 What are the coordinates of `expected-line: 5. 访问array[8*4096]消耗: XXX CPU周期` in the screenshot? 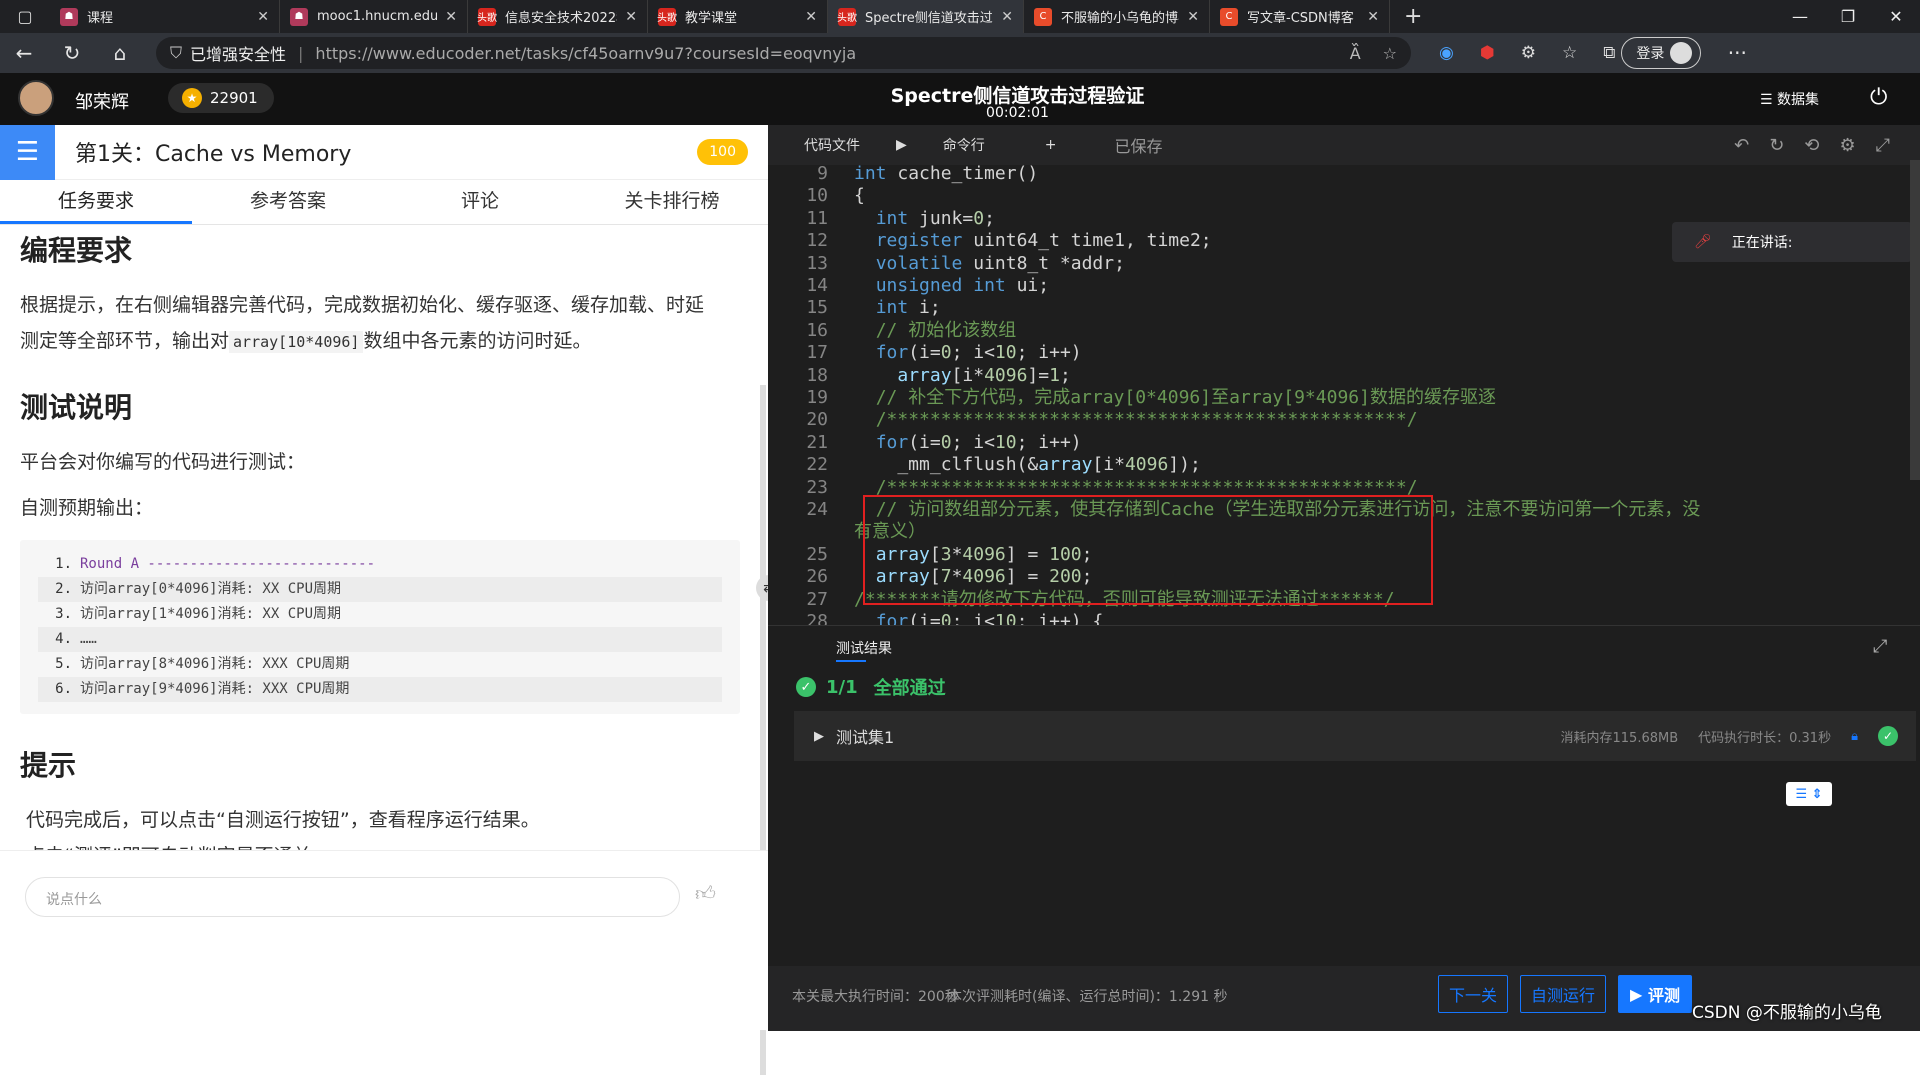 It's located at (380, 664).